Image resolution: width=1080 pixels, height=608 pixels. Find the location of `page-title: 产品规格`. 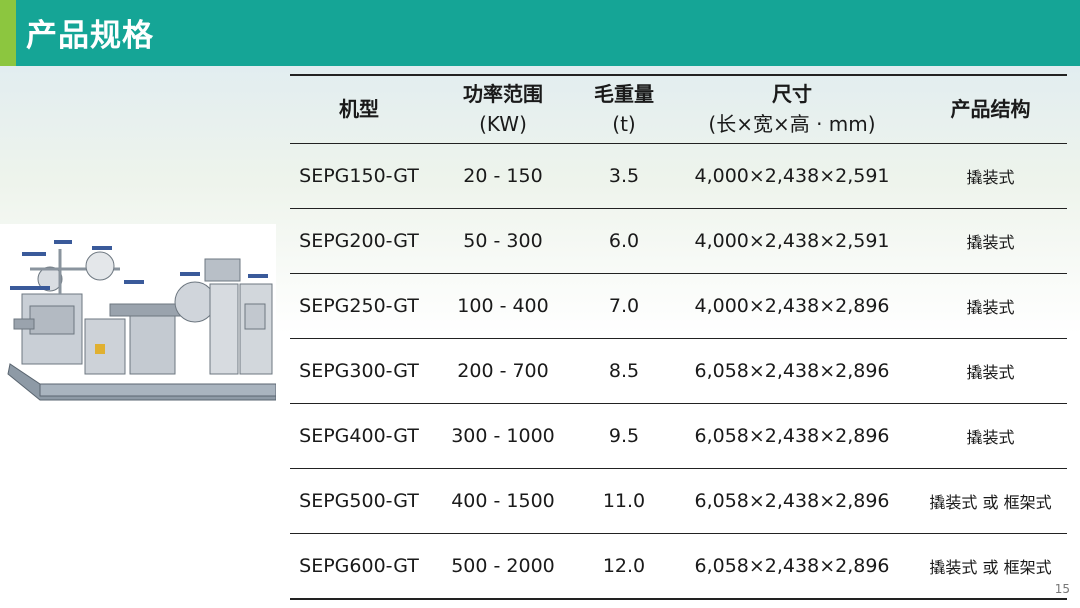

page-title: 产品规格 is located at coordinates (90, 36).